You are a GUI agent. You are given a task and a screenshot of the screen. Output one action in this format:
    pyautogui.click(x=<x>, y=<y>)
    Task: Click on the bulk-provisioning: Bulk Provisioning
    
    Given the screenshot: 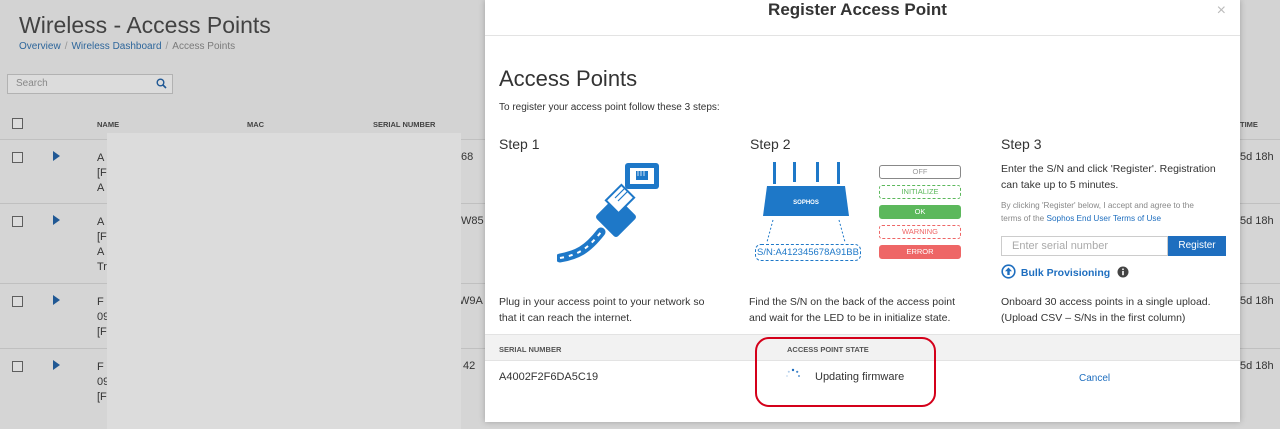 What is the action you would take?
    pyautogui.click(x=1065, y=273)
    